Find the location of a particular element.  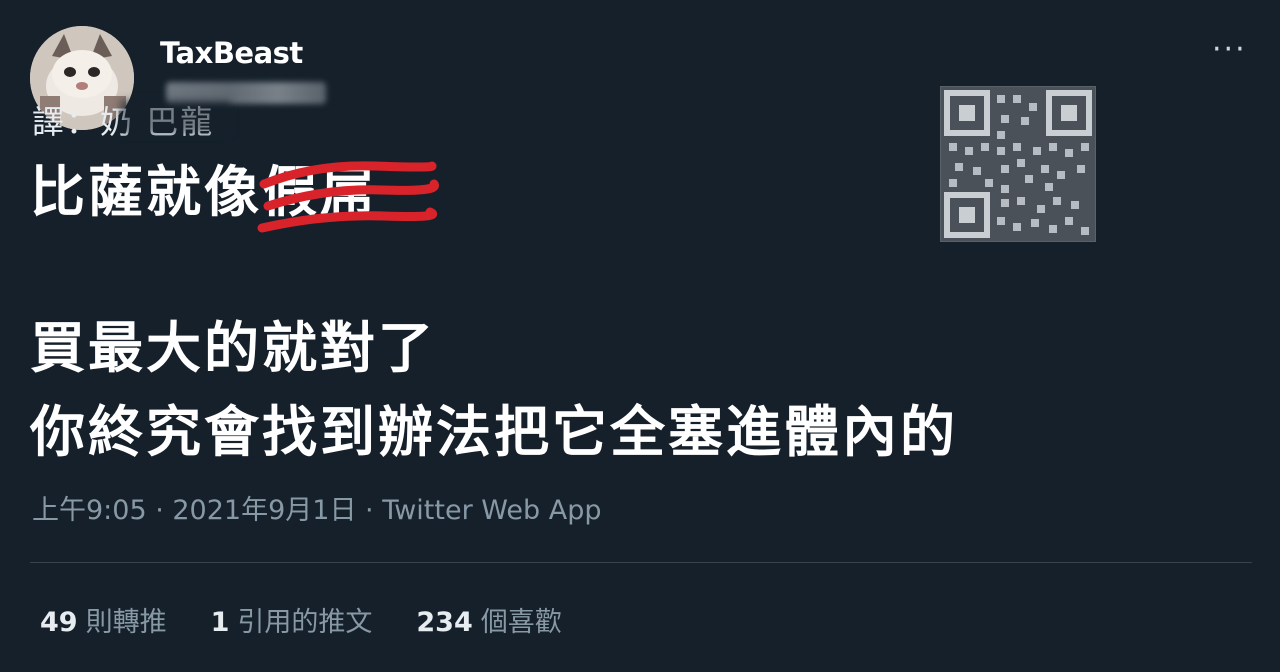

tweet-metadata: 上午9:05 · 2021年9月1日 · Twitter Web App is located at coordinates (316, 507).